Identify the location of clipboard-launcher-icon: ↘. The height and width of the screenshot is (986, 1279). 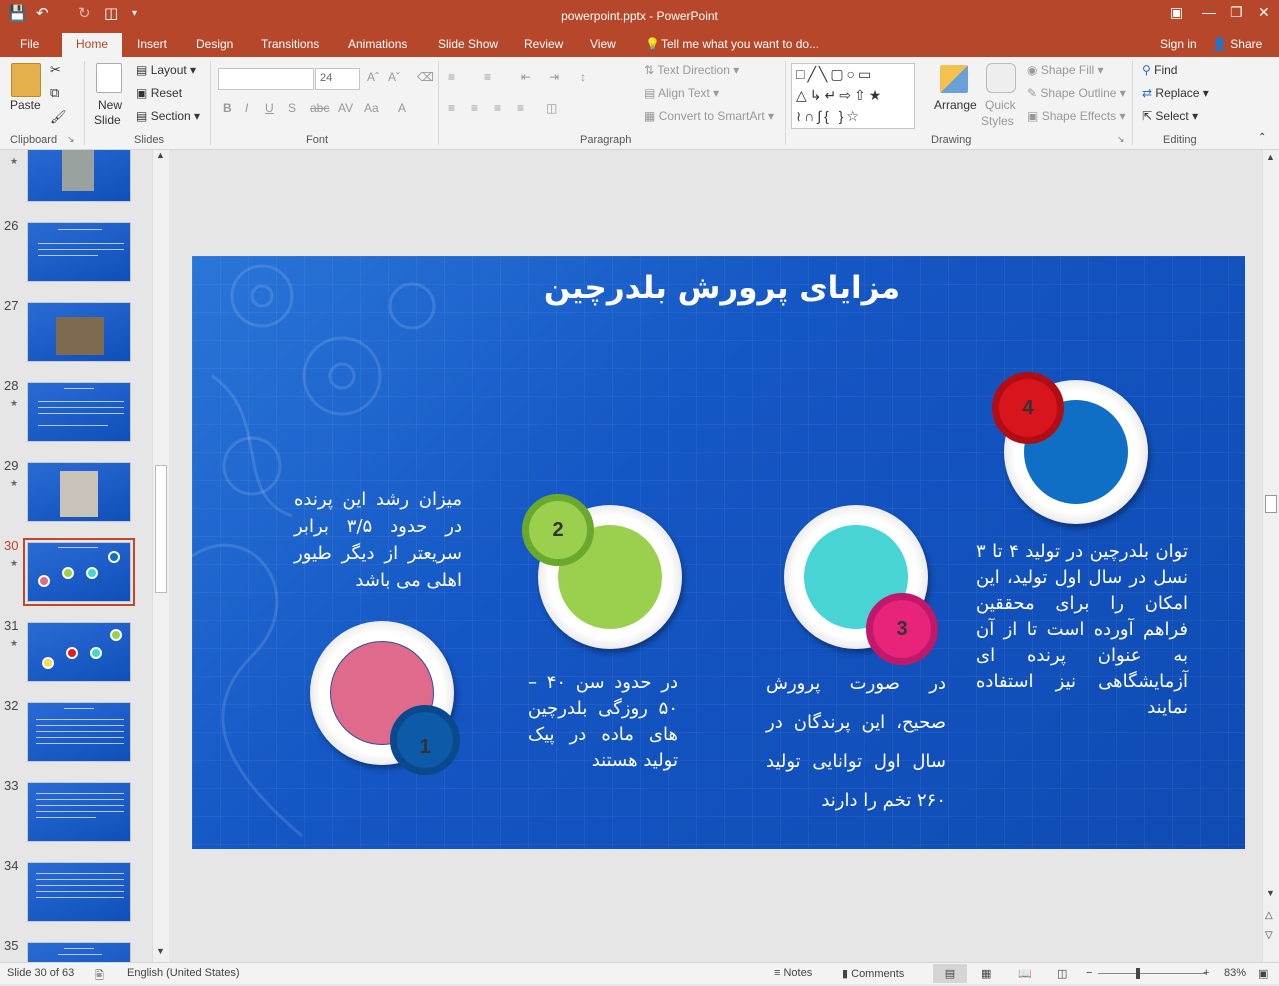
(71, 139).